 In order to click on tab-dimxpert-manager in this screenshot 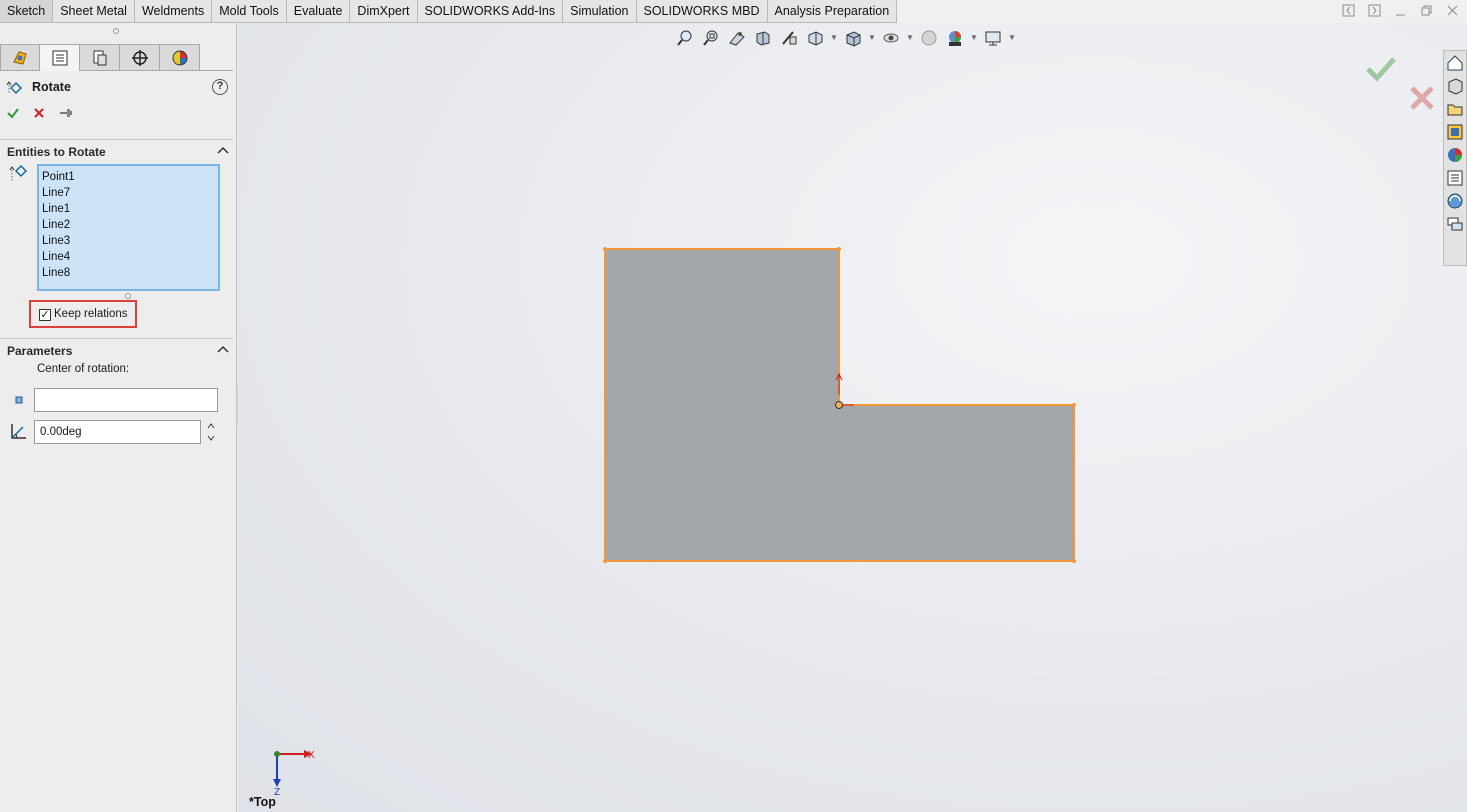, I will do `click(140, 57)`.